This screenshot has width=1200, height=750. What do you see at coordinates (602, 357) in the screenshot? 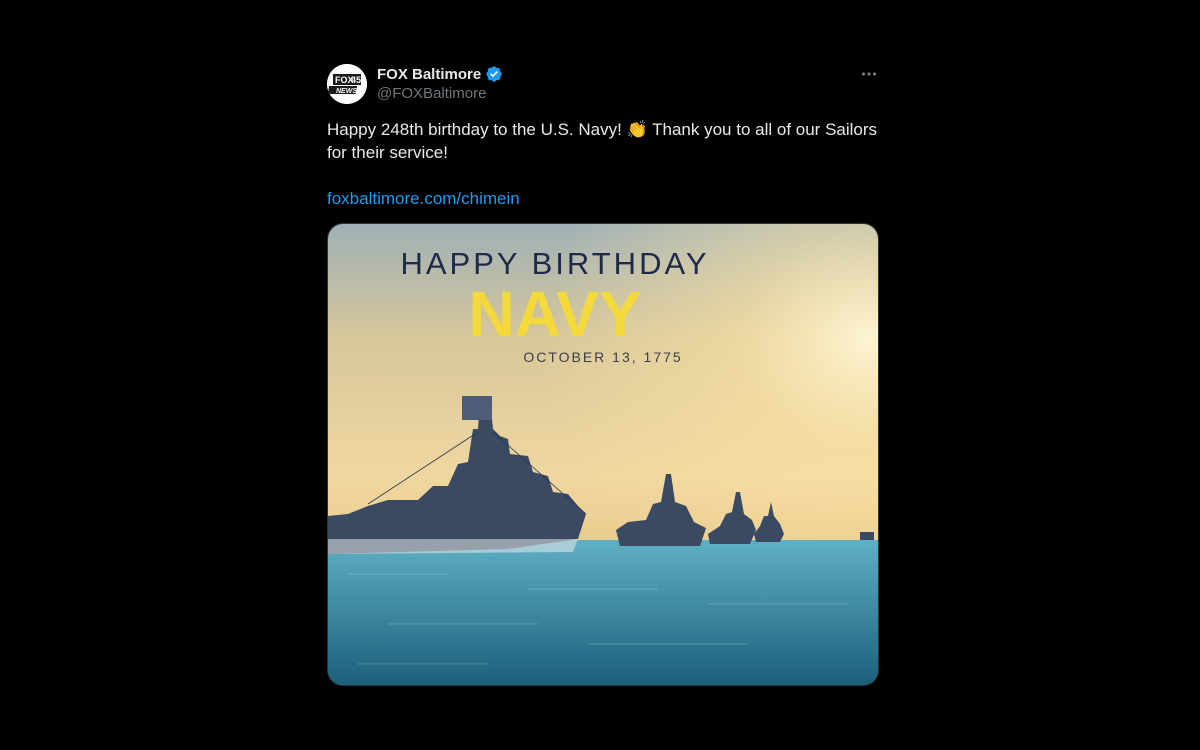
I see `image-date: OCTOBER 13, 1775` at bounding box center [602, 357].